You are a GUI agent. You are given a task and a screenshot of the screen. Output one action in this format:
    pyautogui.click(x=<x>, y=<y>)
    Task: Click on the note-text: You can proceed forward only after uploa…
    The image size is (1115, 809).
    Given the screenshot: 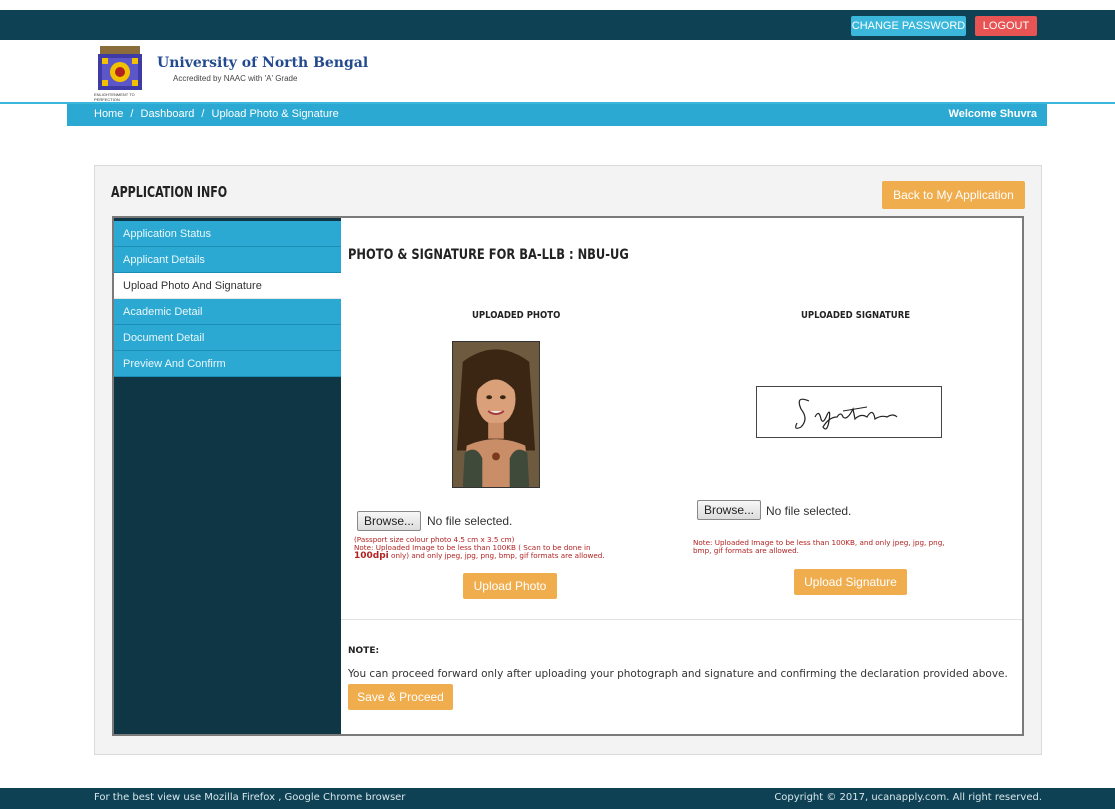 What is the action you would take?
    pyautogui.click(x=678, y=674)
    